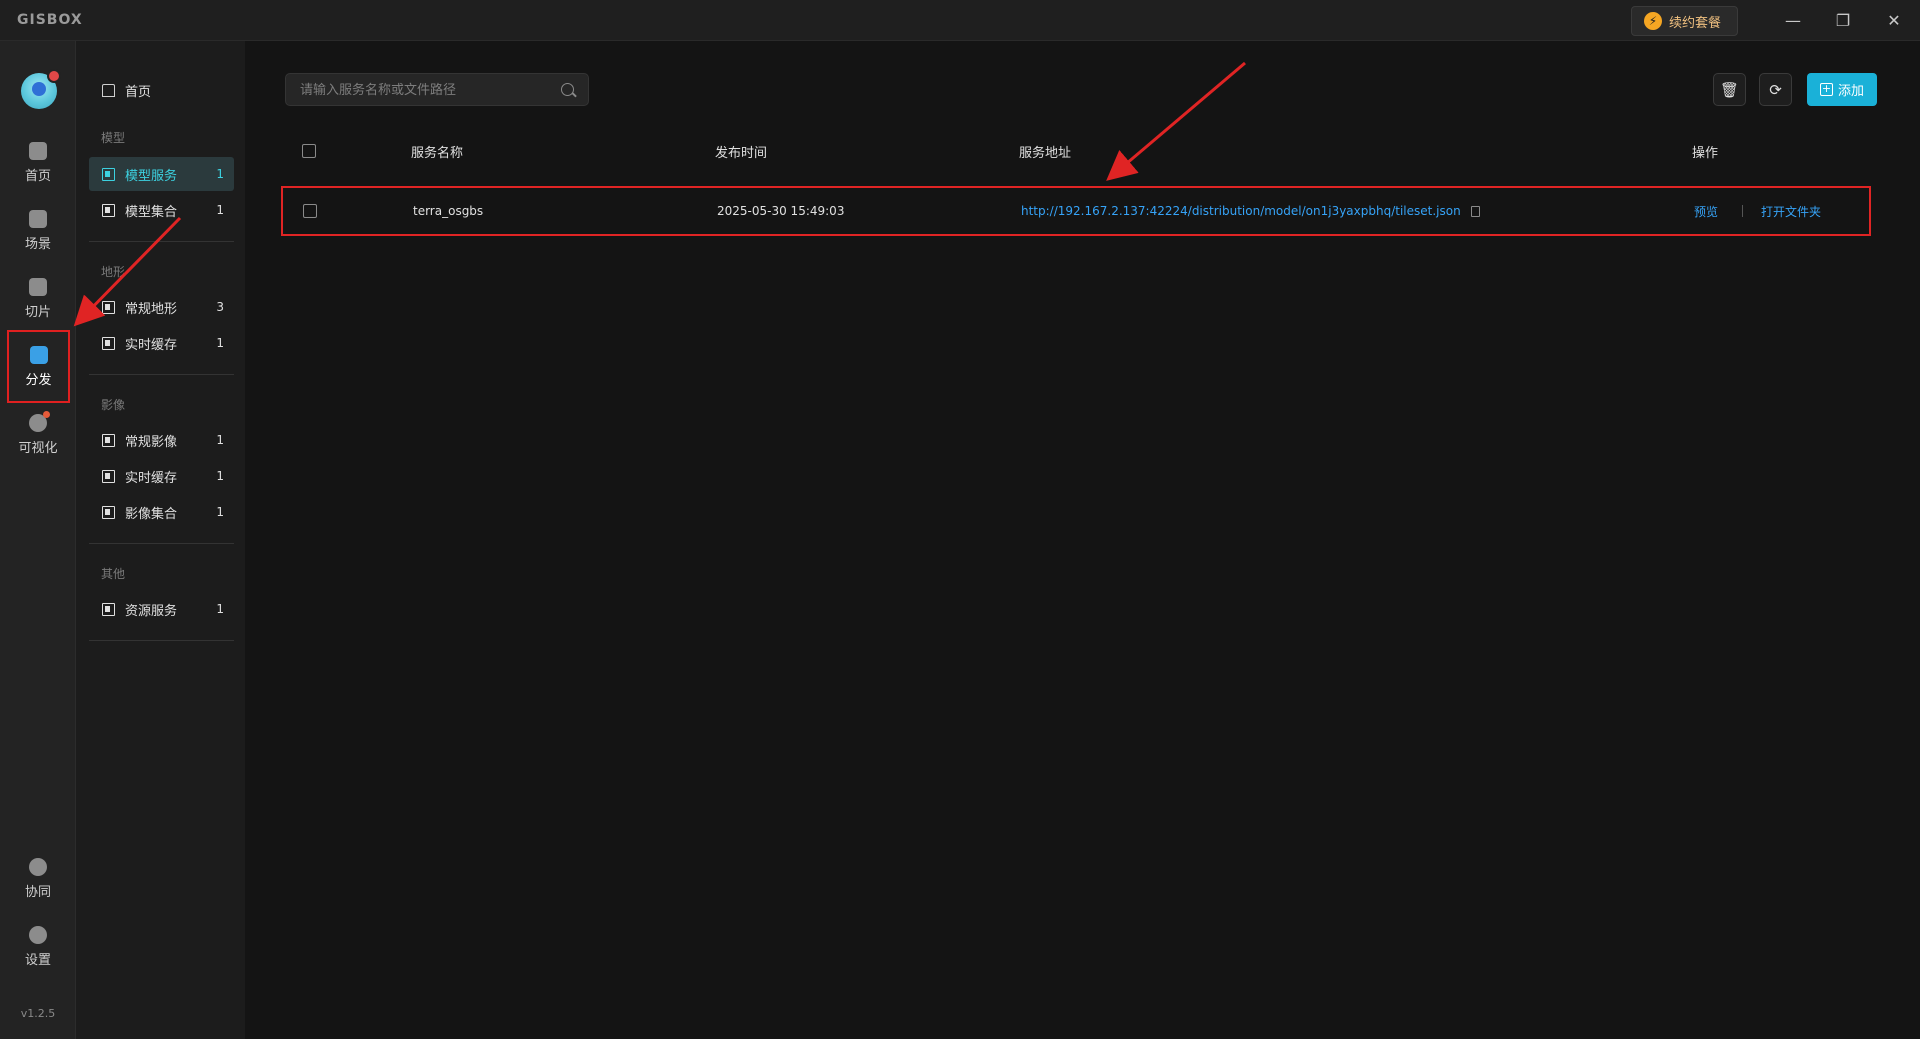 Image resolution: width=1920 pixels, height=1039 pixels. What do you see at coordinates (1706, 211) in the screenshot?
I see `preview-link: 预览` at bounding box center [1706, 211].